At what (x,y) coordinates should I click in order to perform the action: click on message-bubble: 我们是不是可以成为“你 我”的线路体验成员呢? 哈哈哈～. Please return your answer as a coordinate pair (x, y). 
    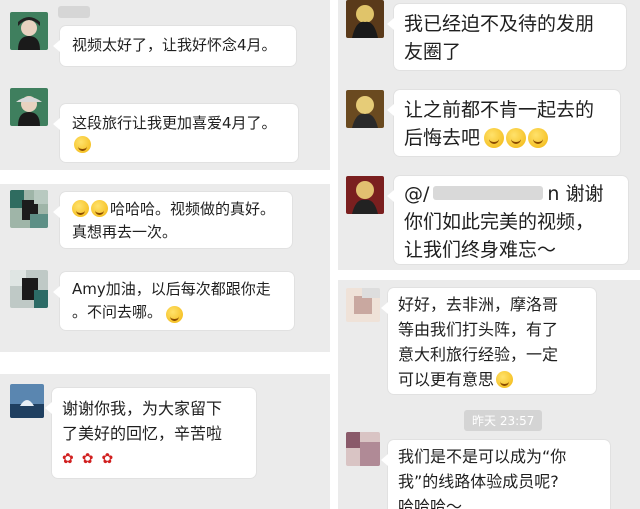
    Looking at the image, I should click on (495, 474).